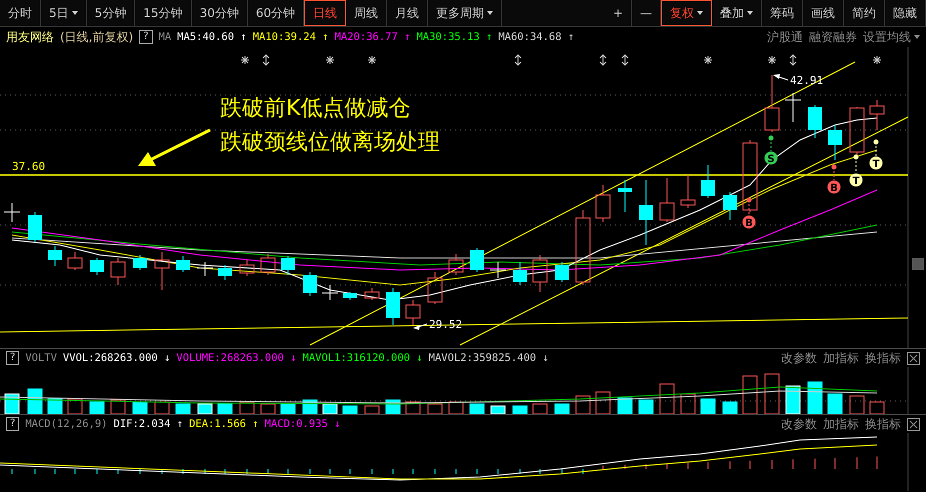 This screenshot has width=926, height=492. What do you see at coordinates (325, 13) in the screenshot?
I see `period-tab: 日线` at bounding box center [325, 13].